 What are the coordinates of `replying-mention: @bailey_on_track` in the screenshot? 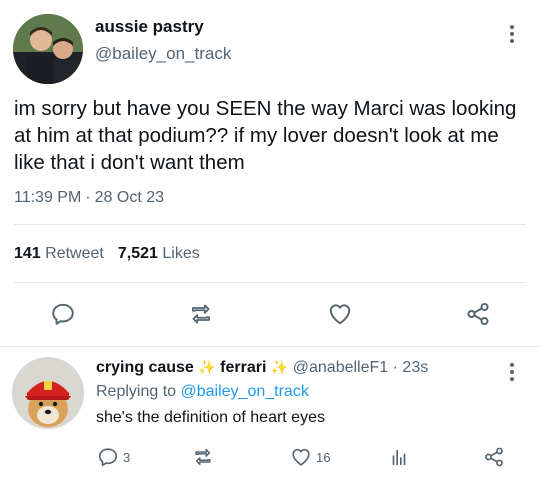 It's located at (245, 391).